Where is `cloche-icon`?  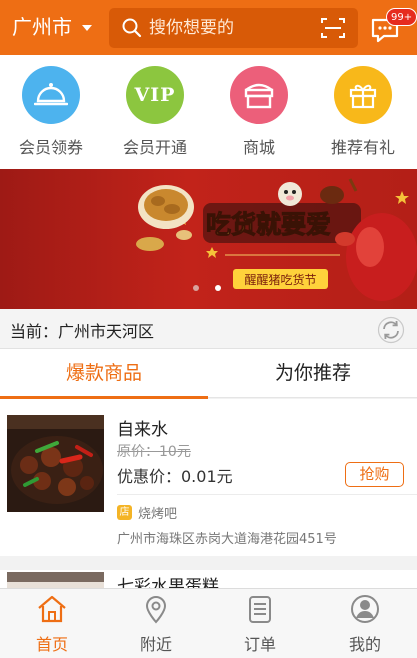 cloche-icon is located at coordinates (51, 95).